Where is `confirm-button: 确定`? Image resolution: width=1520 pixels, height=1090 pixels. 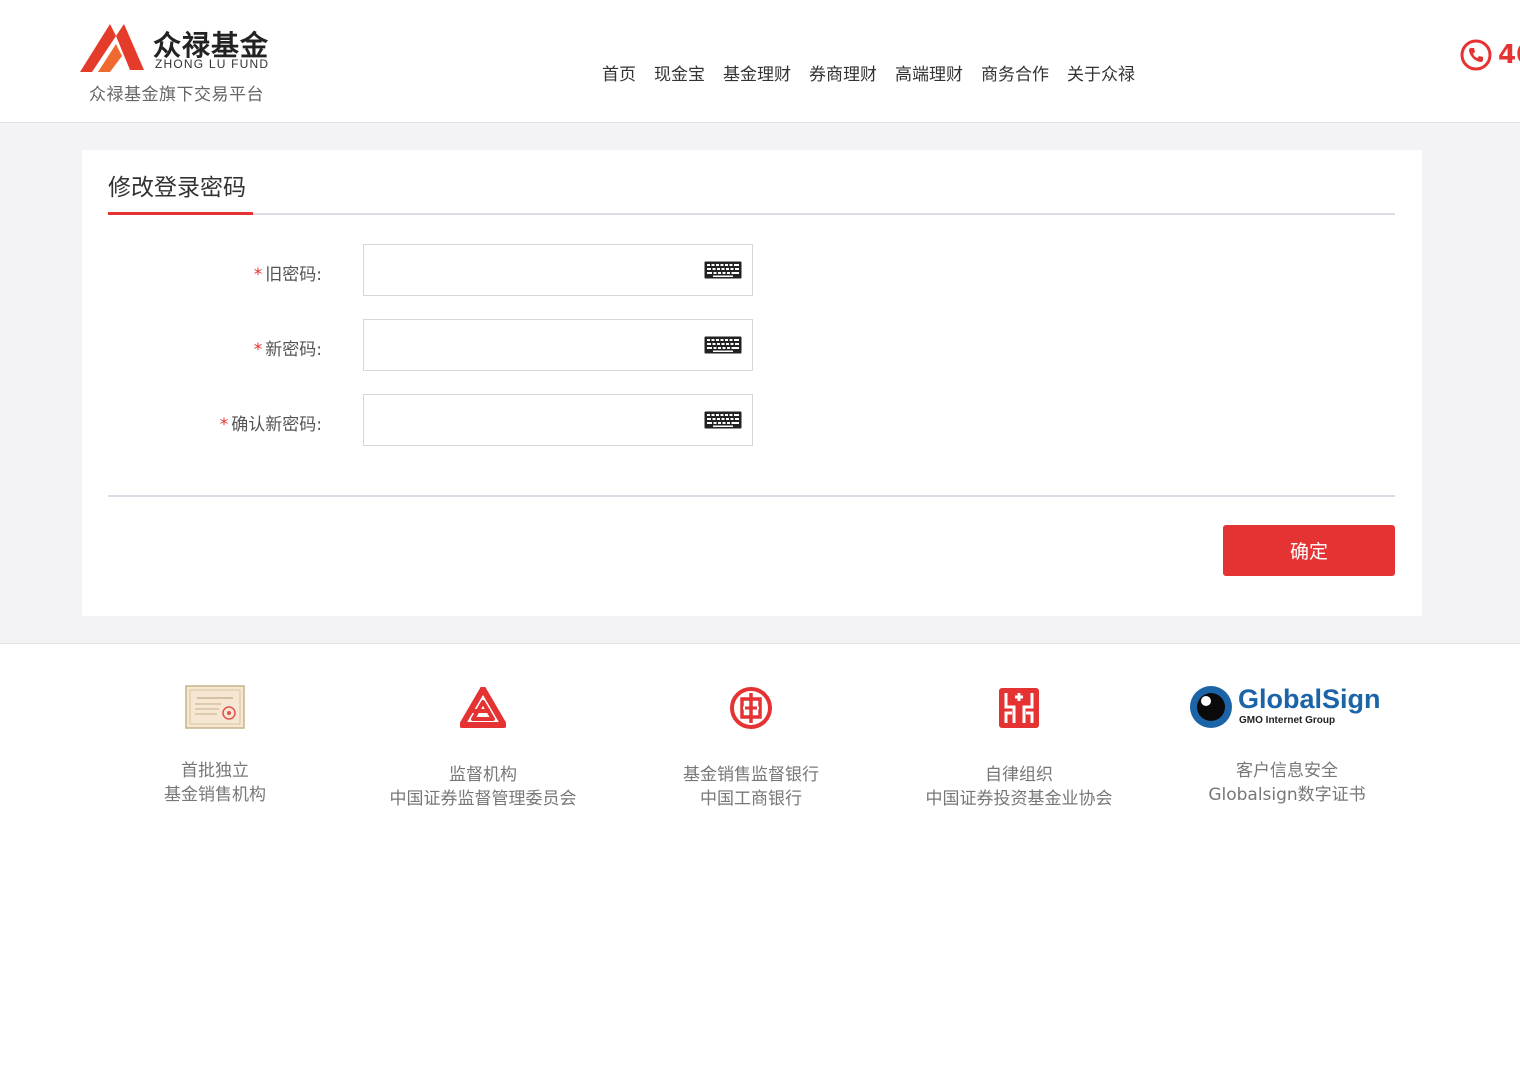 confirm-button: 确定 is located at coordinates (1309, 550).